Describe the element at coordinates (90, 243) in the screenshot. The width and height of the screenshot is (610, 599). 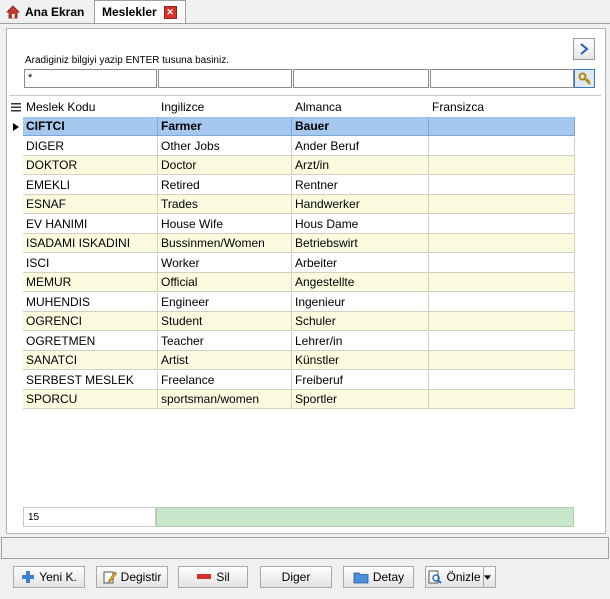
I see `cell-meslek-kodu: ISADAMI ISKADINI` at that location.